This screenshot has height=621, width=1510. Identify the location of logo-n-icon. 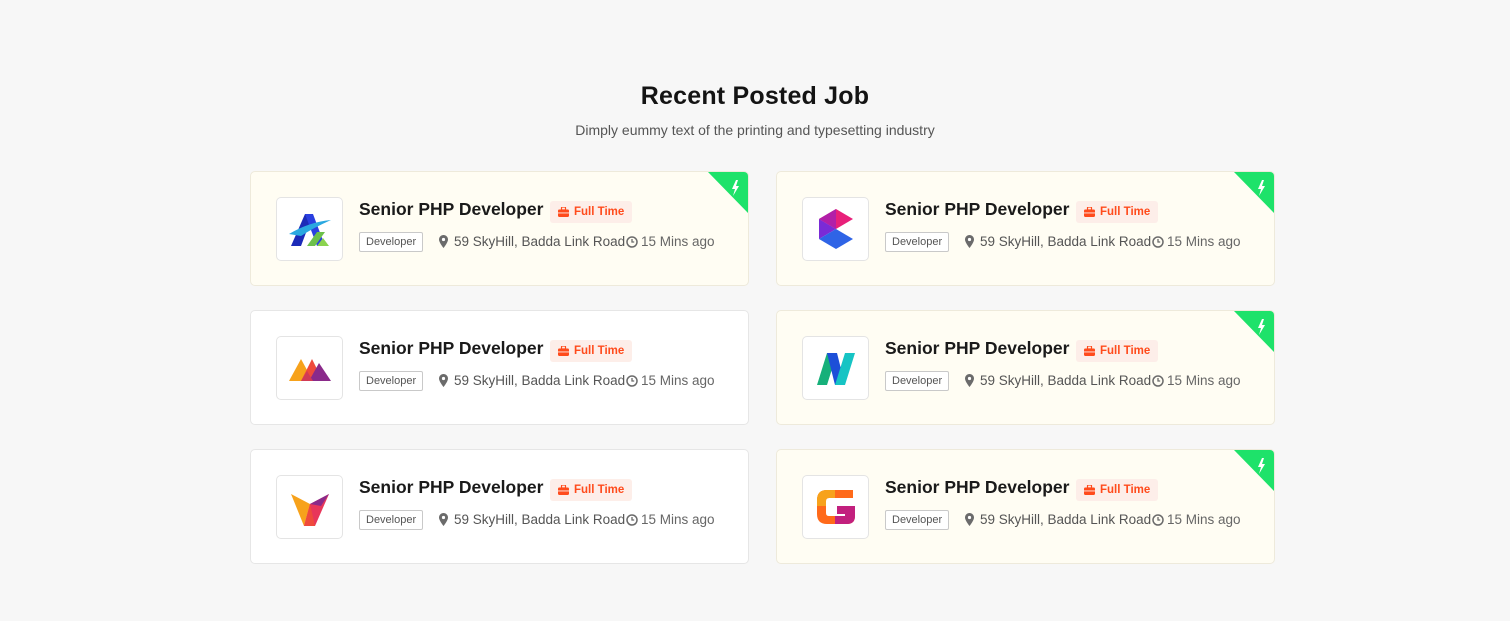
(835, 369).